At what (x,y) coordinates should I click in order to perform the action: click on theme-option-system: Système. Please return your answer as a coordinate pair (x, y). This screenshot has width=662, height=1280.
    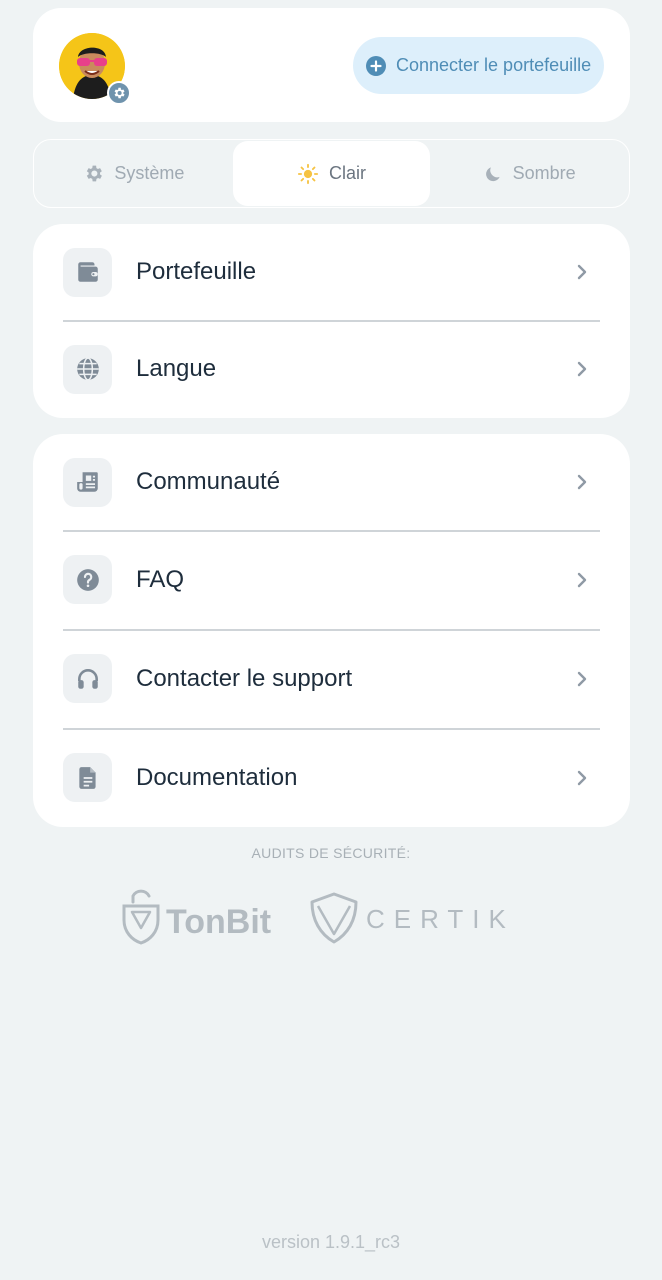
    Looking at the image, I should click on (134, 173).